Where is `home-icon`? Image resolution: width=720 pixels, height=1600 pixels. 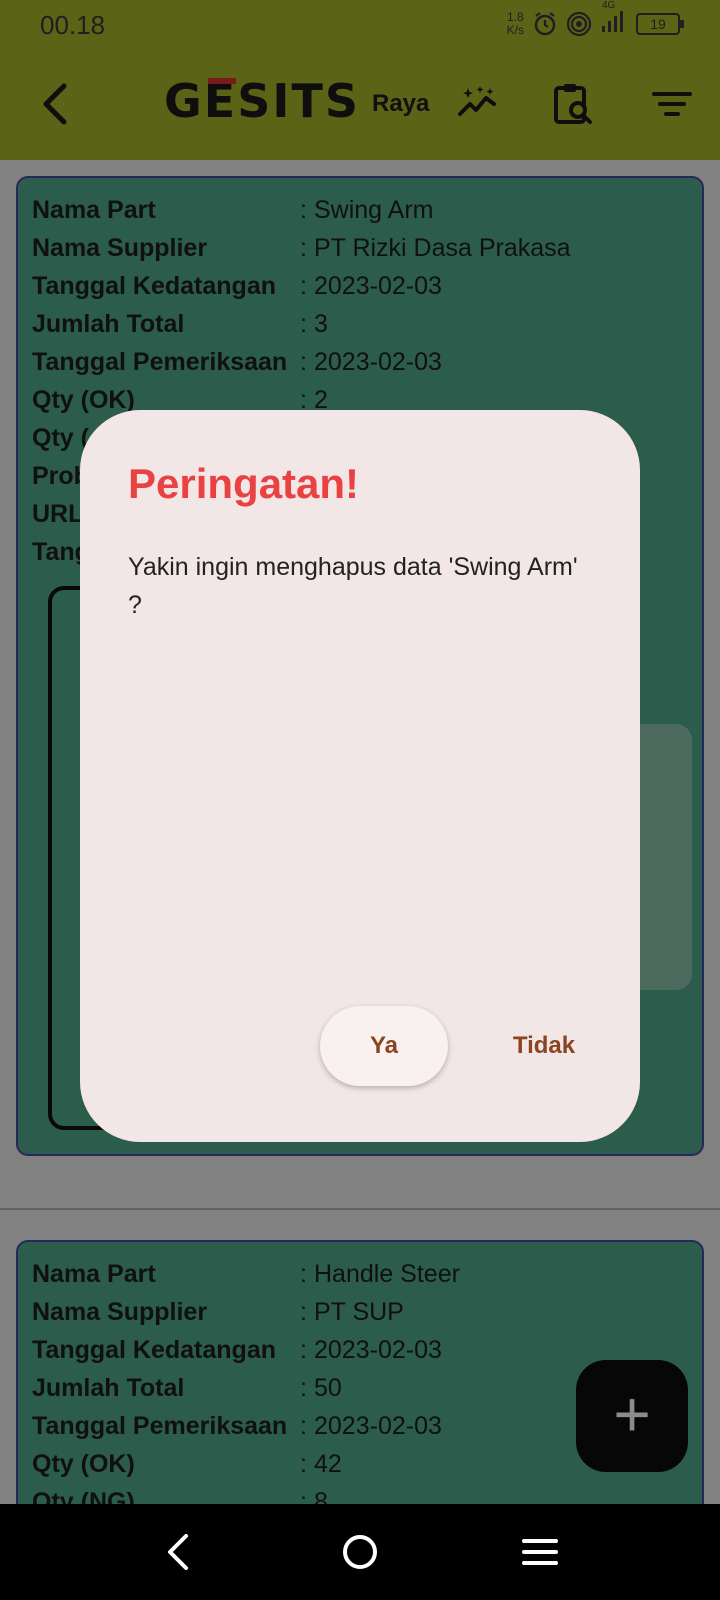
home-icon is located at coordinates (360, 1552).